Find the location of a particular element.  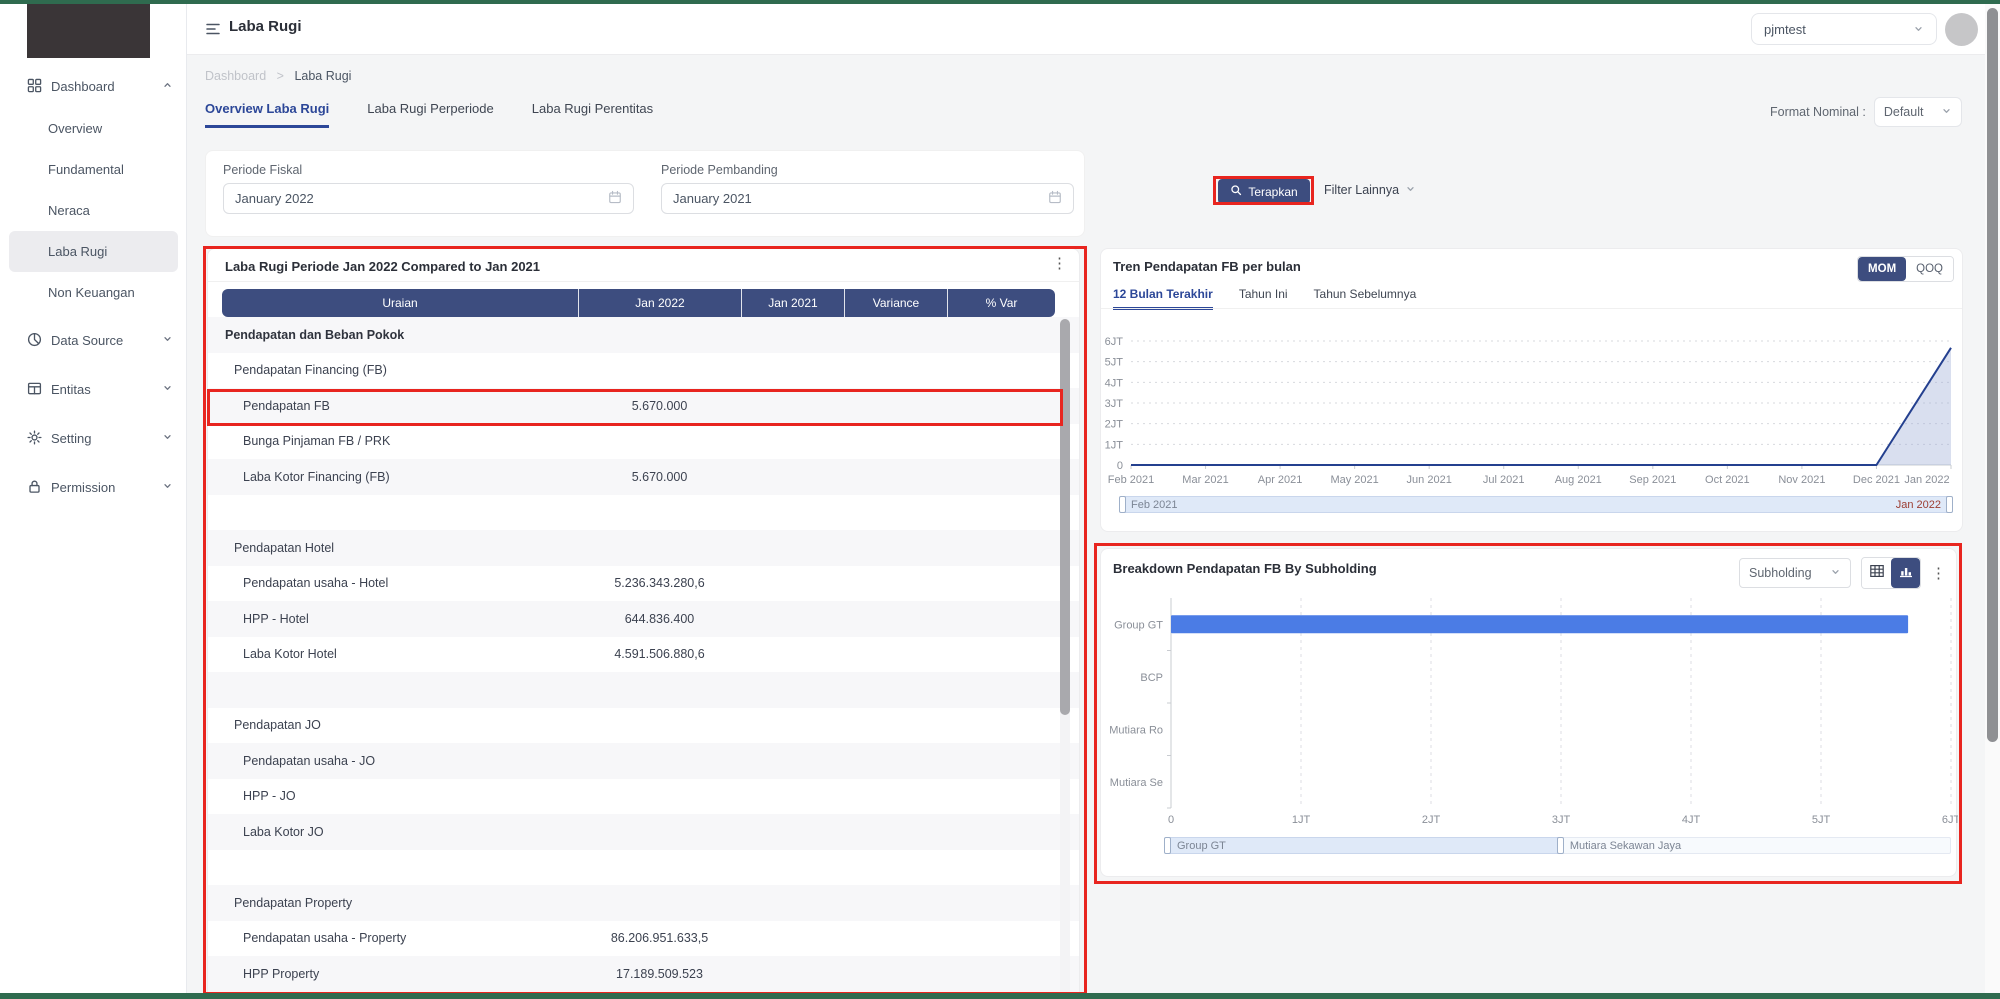

sidebar-item-data-source: Data Source is located at coordinates (93, 340).